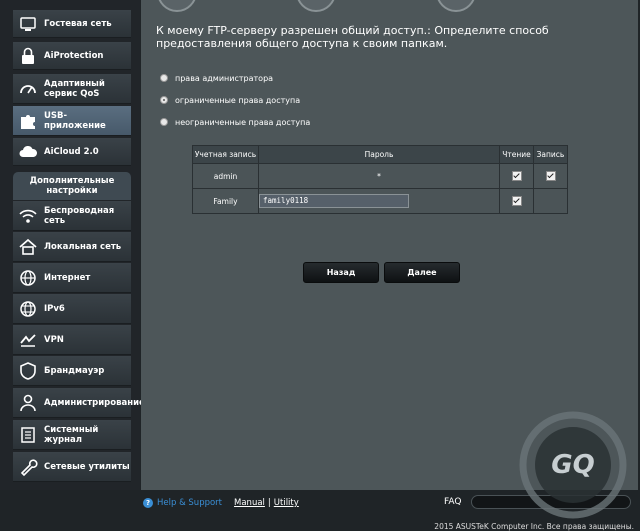 The width and height of the screenshot is (640, 531). I want to click on sidebar-item-label: Сетевые утилиты, so click(87, 466).